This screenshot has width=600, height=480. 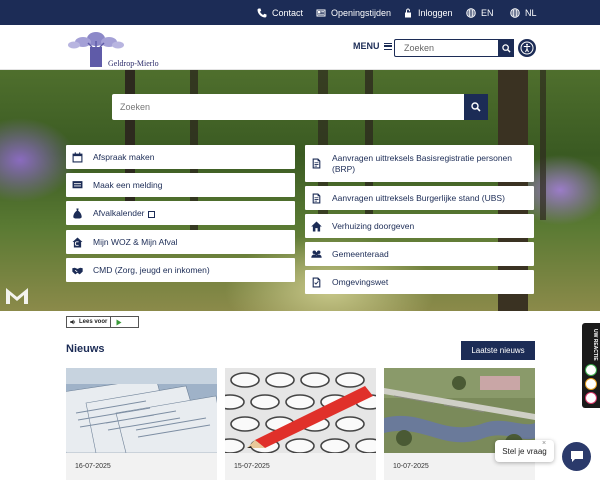 What do you see at coordinates (591, 370) in the screenshot?
I see `happy-face-icon` at bounding box center [591, 370].